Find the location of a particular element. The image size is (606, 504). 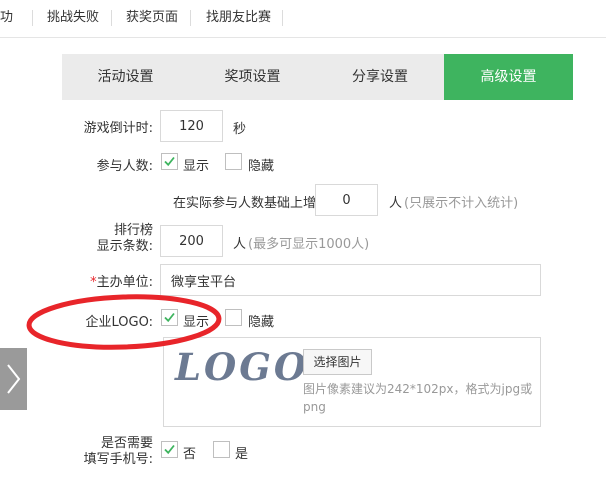

organizer-label-text: 主办单位: is located at coordinates (124, 282).